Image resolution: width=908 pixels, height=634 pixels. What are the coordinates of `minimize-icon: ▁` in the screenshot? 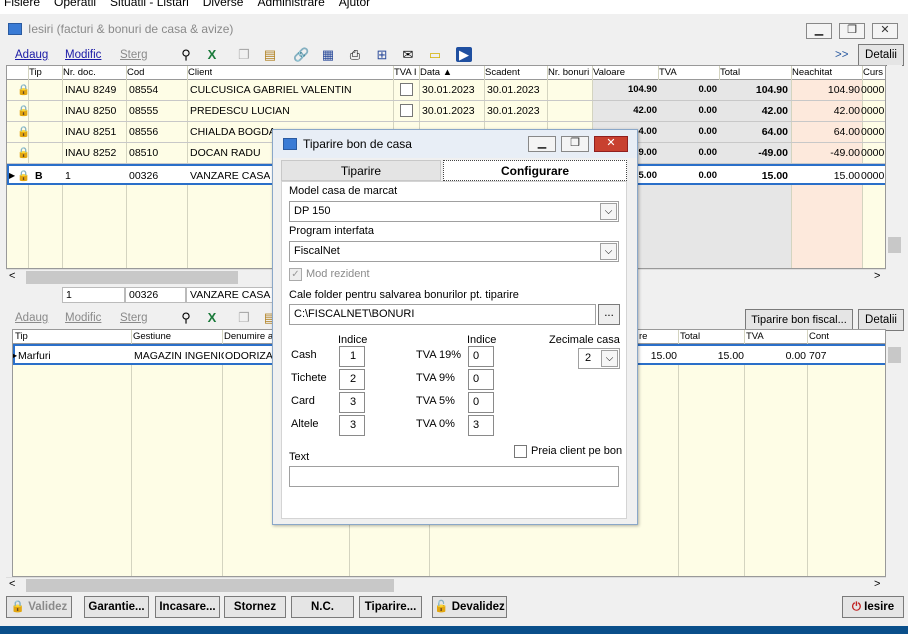 It's located at (819, 31).